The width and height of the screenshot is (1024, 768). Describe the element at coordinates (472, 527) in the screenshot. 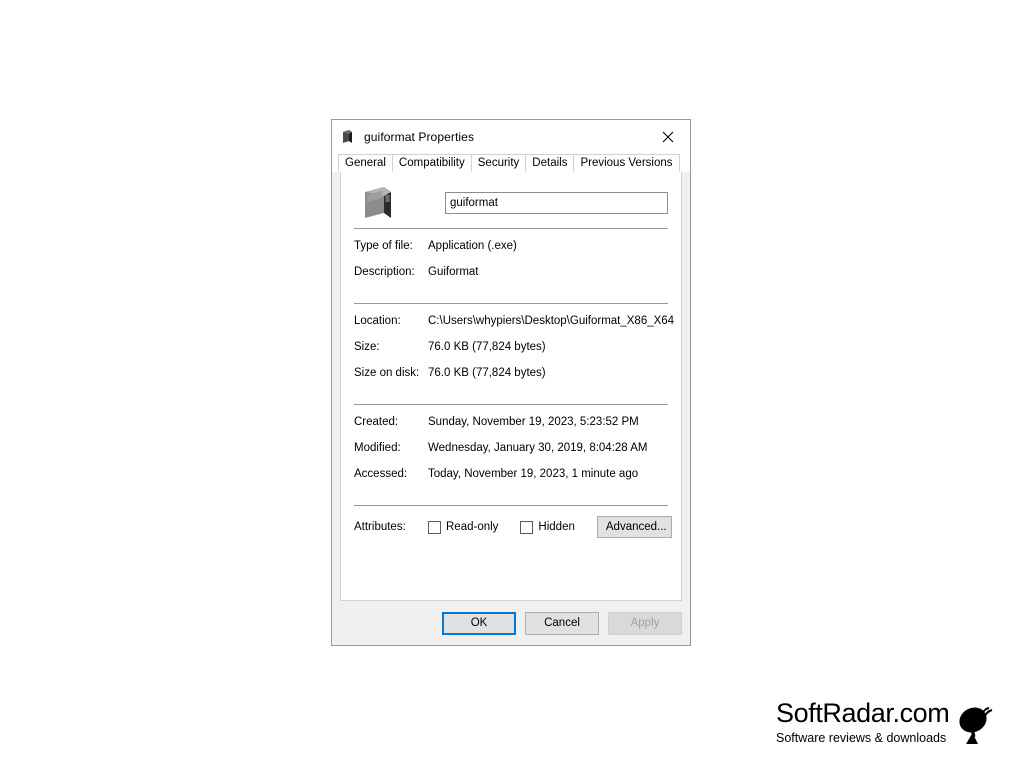

I see `readonly-label: Read-only` at that location.